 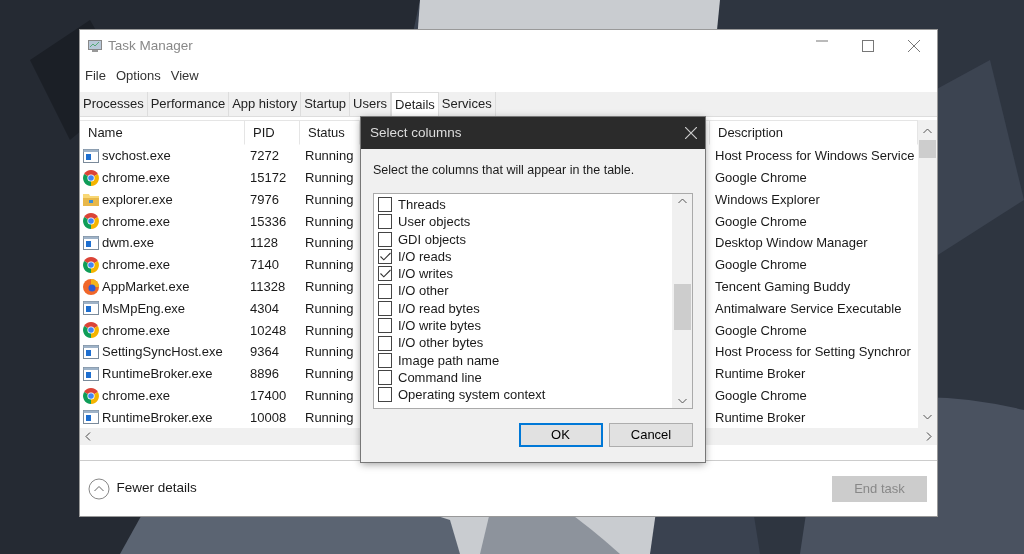 I want to click on process-name: explorer.exe, so click(x=137, y=199).